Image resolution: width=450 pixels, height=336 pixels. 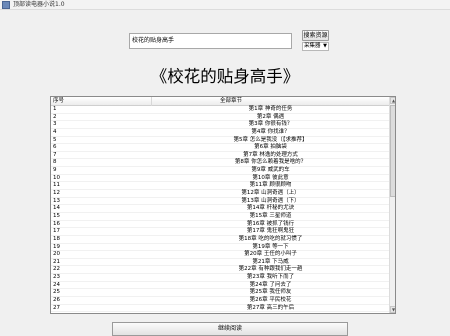 What do you see at coordinates (56, 193) in the screenshot?
I see `chapter-seq: 12` at bounding box center [56, 193].